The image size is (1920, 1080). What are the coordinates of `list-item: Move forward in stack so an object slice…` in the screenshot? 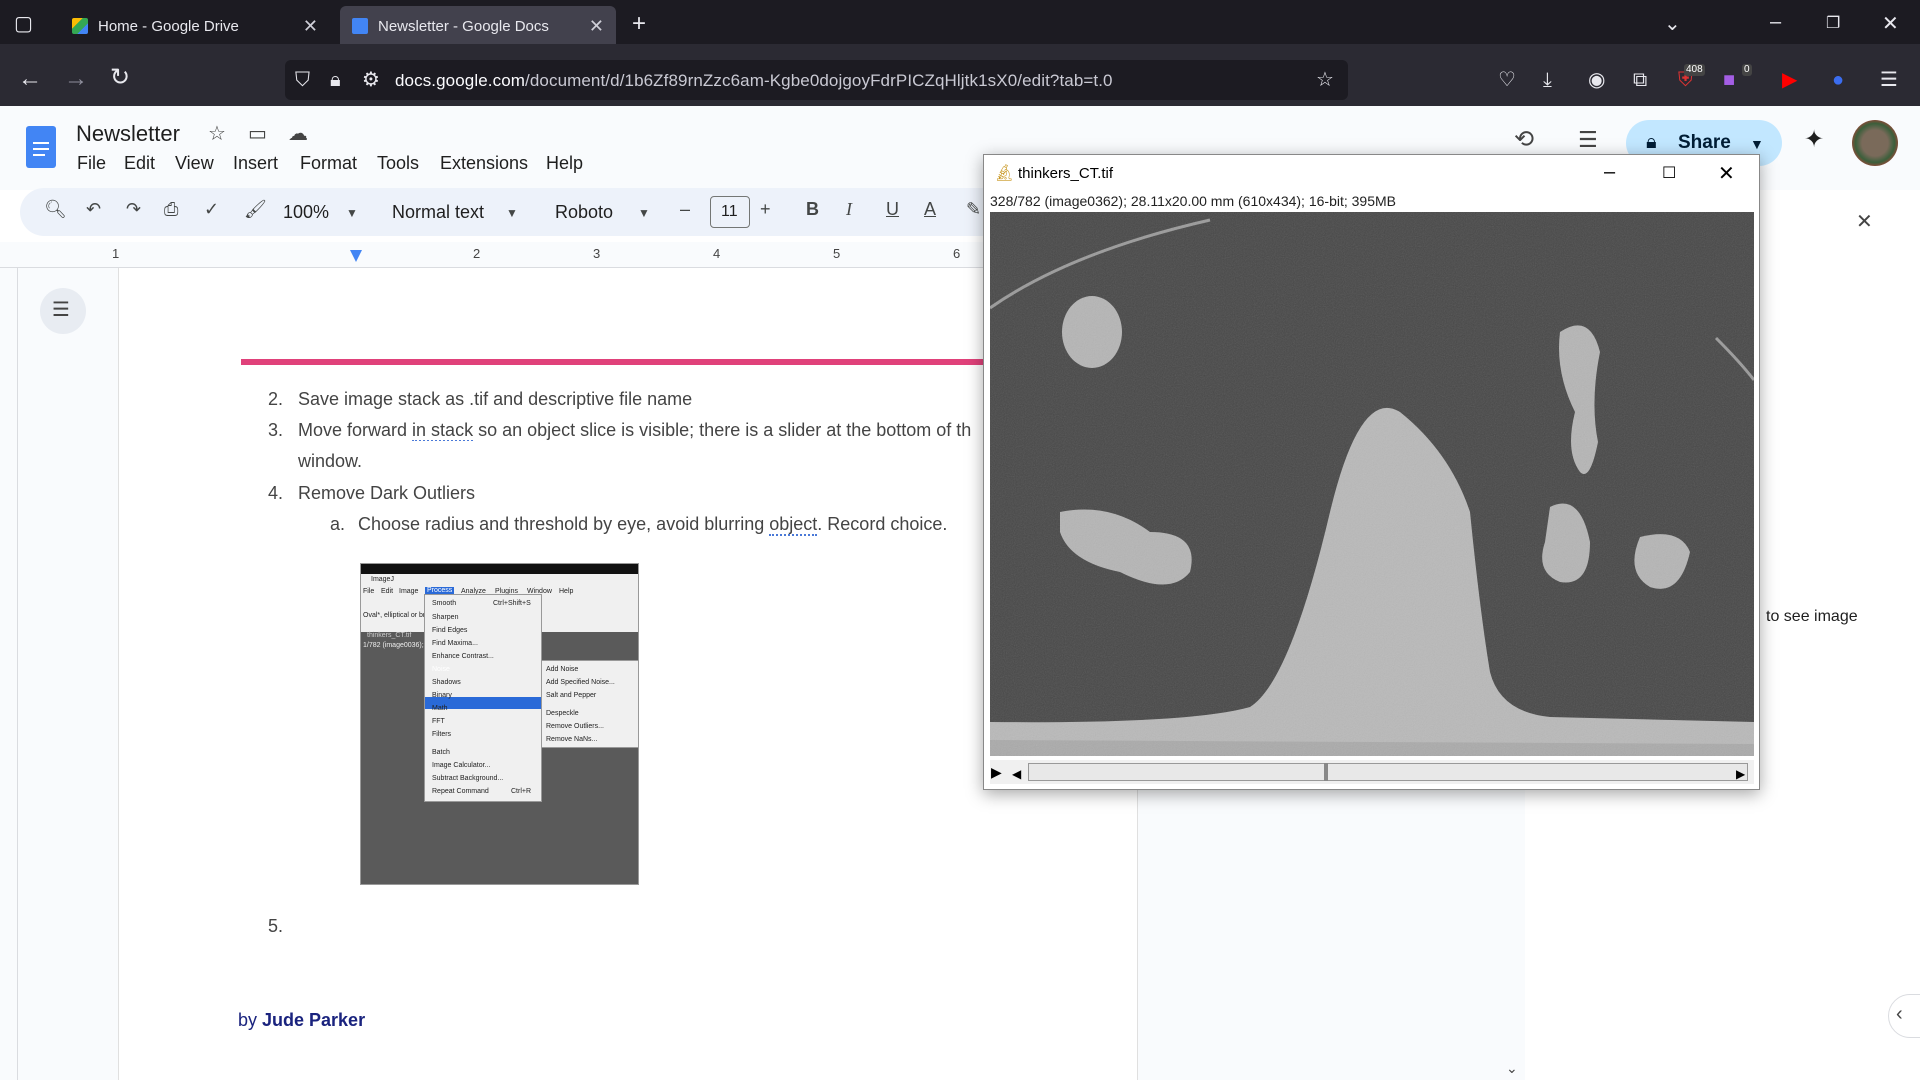 It's located at (641, 430).